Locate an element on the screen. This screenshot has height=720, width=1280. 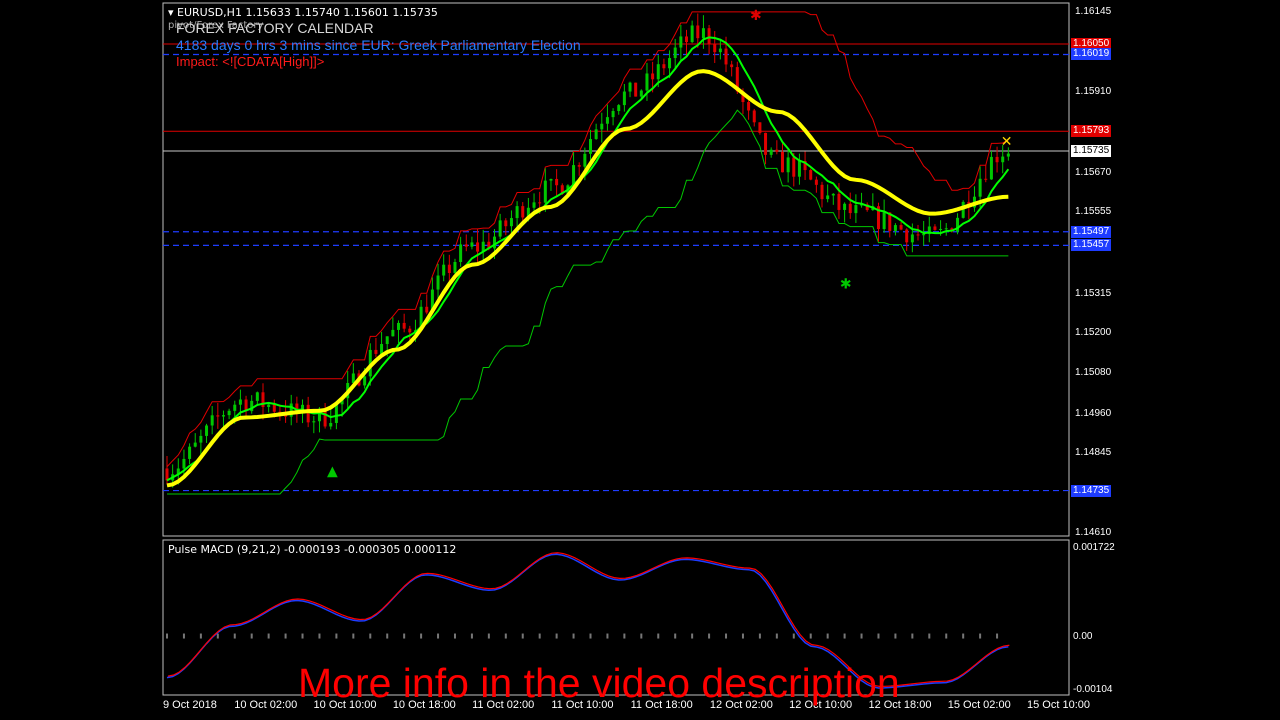
price-tick: 1.14610 is located at coordinates (1093, 532).